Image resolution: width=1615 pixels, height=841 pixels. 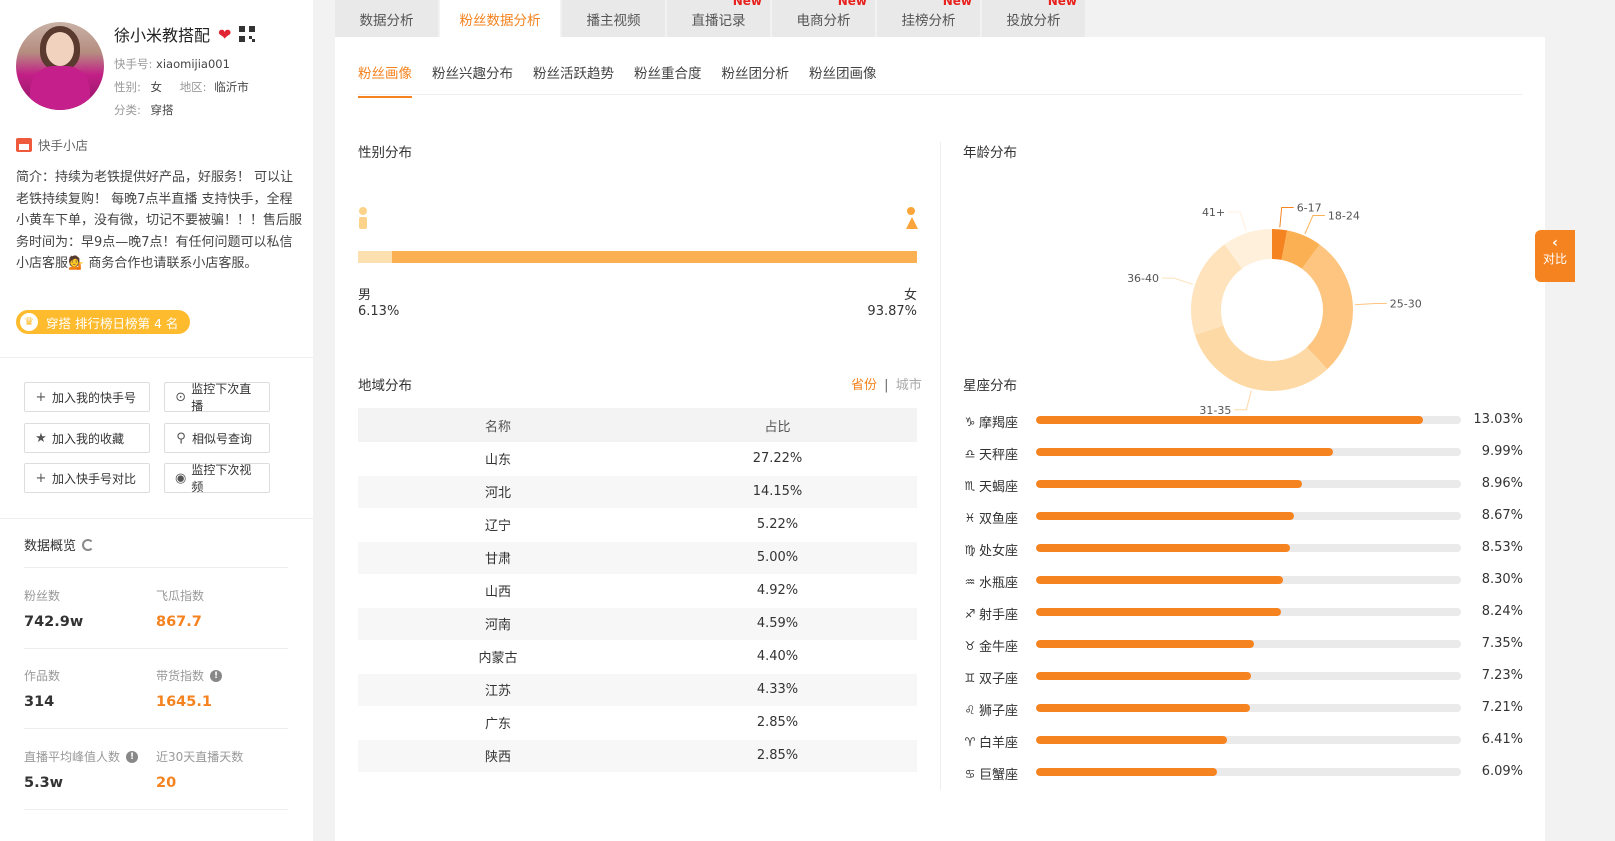 What do you see at coordinates (1370, 304) in the screenshot?
I see `age-leader-line` at bounding box center [1370, 304].